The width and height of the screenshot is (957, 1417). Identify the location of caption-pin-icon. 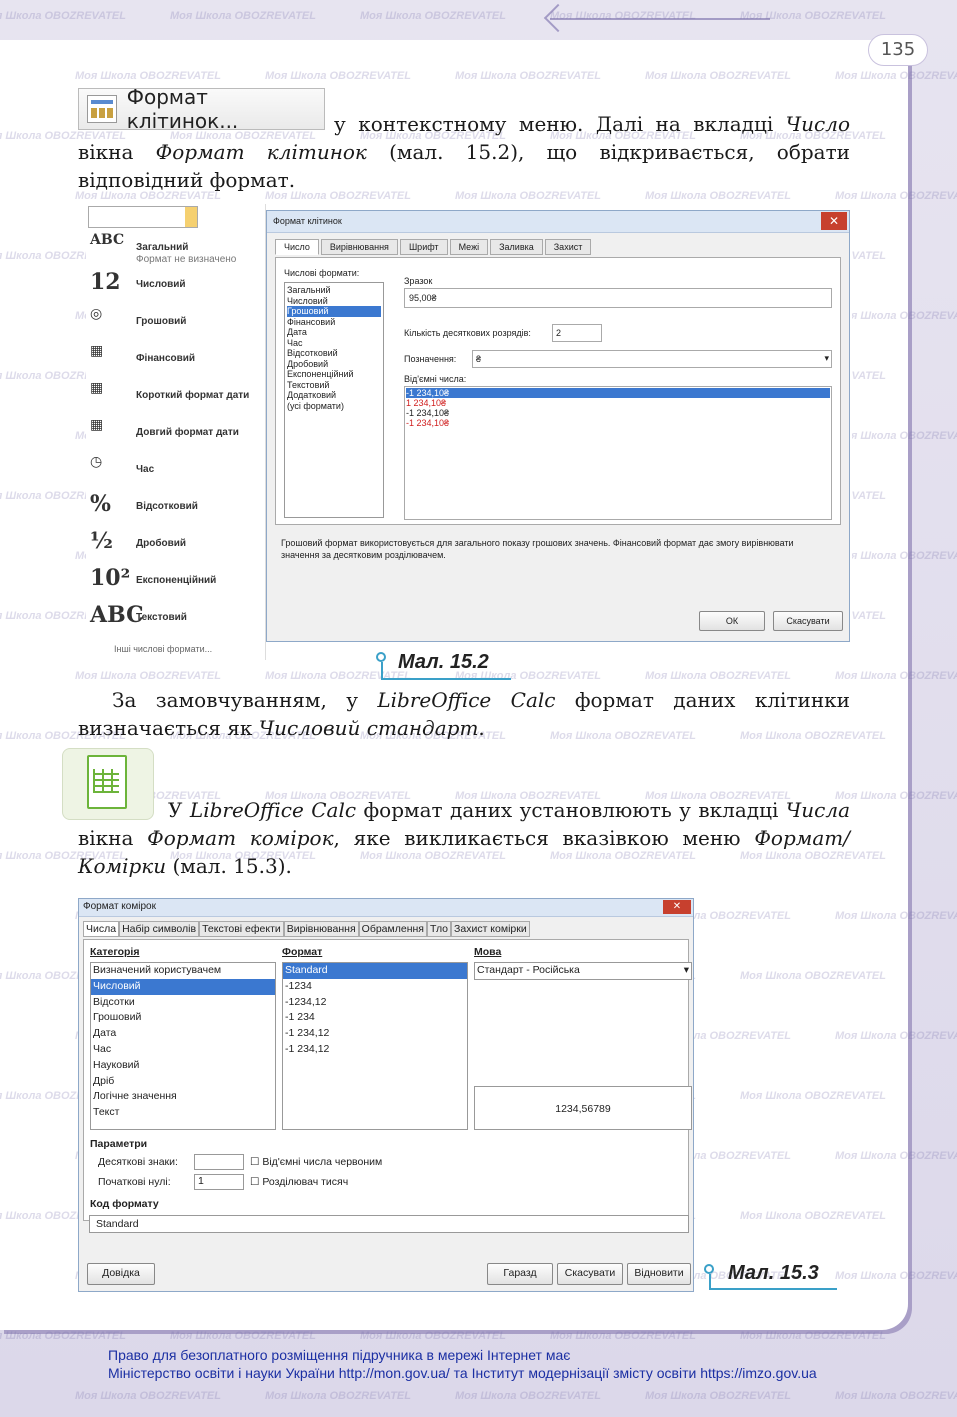
(709, 1269).